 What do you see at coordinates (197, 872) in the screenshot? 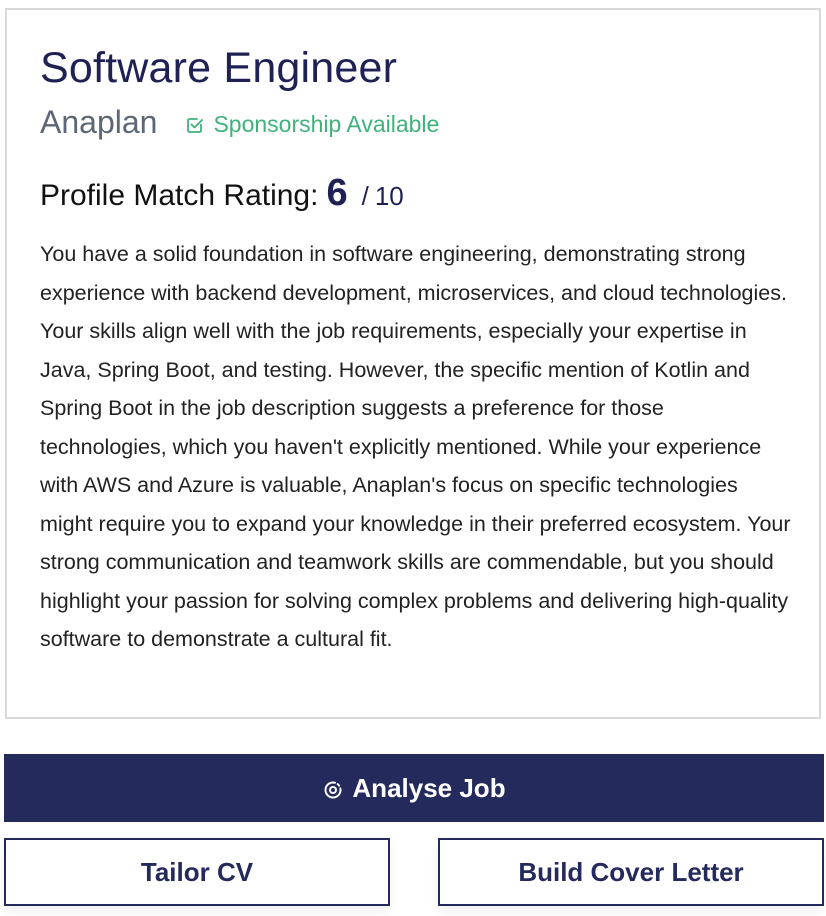
I see `tailor-cv-button: Tailor CV` at bounding box center [197, 872].